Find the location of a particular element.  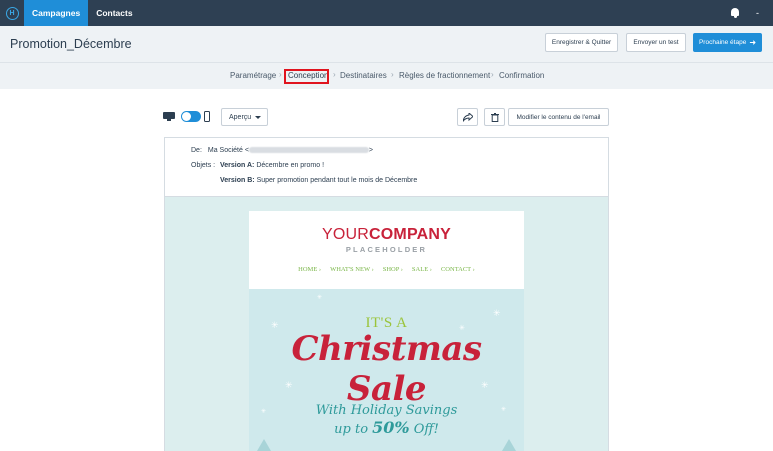

step-regles-fractionnement: Règles de fractionnement is located at coordinates (444, 75).